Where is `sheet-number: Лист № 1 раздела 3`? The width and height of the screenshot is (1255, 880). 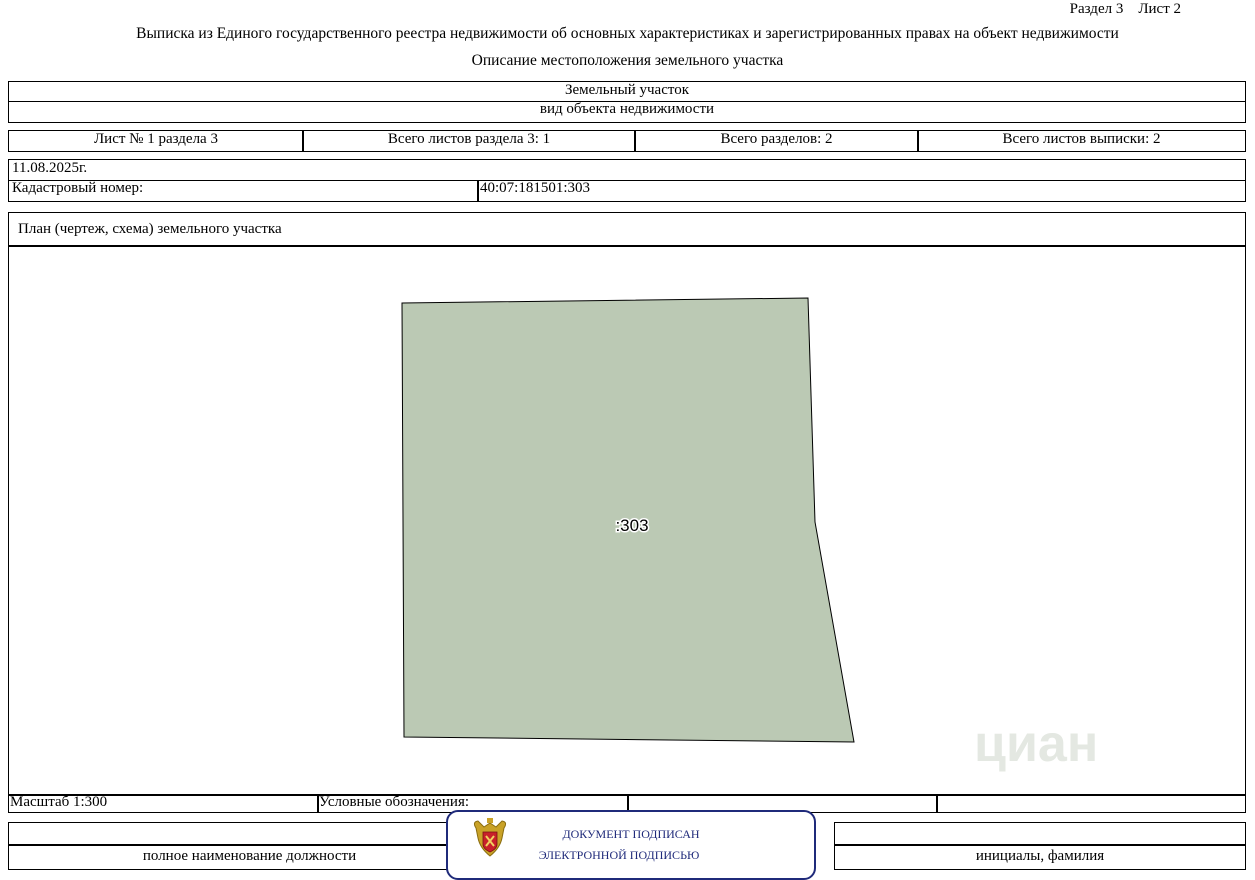
sheet-number: Лист № 1 раздела 3 is located at coordinates (156, 141).